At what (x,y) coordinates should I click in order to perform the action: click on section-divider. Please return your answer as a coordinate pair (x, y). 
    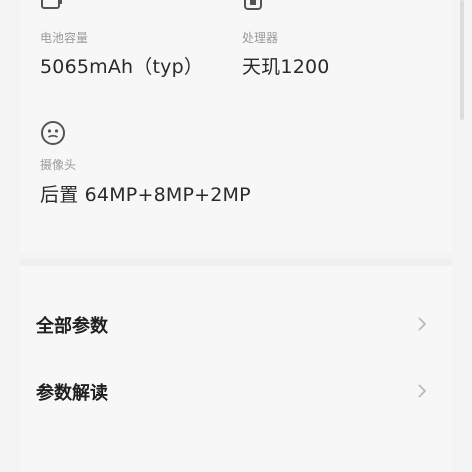
    Looking at the image, I should click on (236, 262).